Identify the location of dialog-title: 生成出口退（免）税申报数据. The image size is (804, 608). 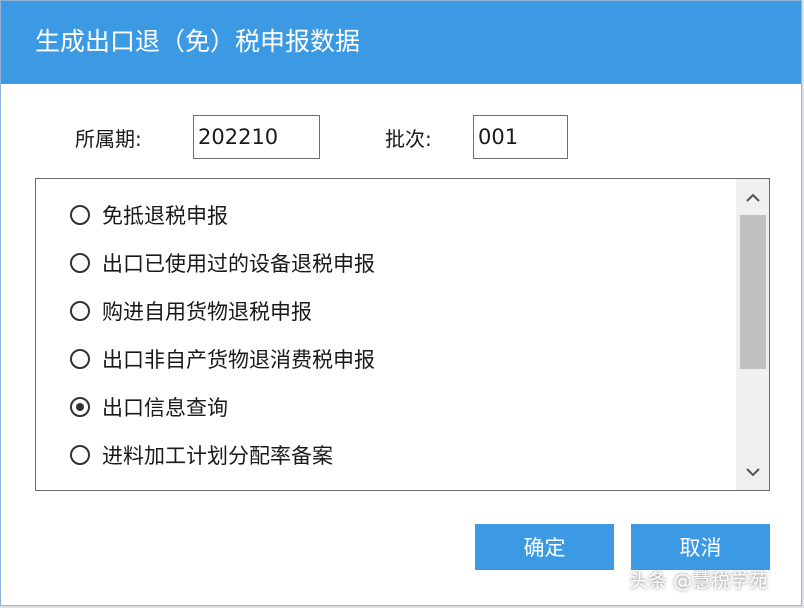
(198, 41).